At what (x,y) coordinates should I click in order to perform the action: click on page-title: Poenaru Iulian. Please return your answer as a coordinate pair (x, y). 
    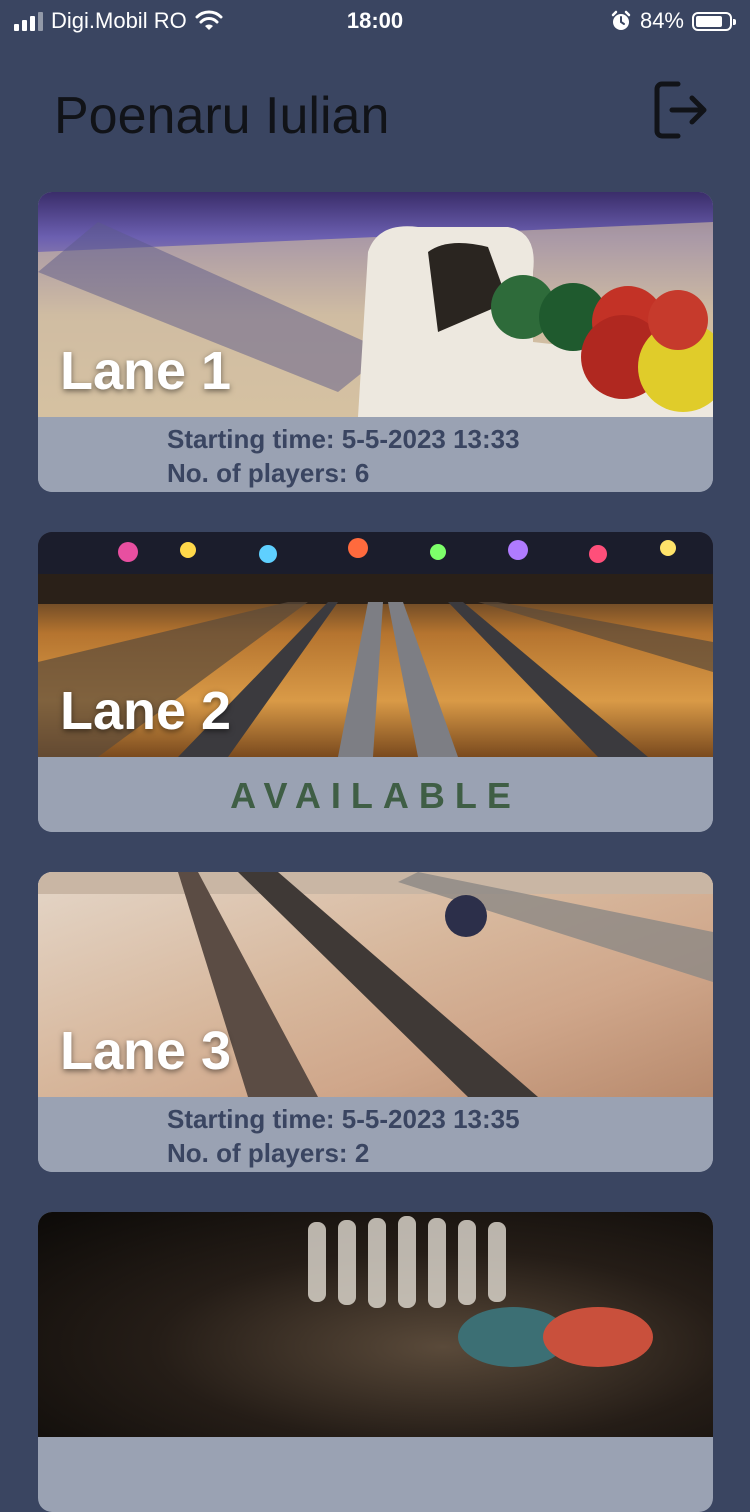
    Looking at the image, I should click on (222, 116).